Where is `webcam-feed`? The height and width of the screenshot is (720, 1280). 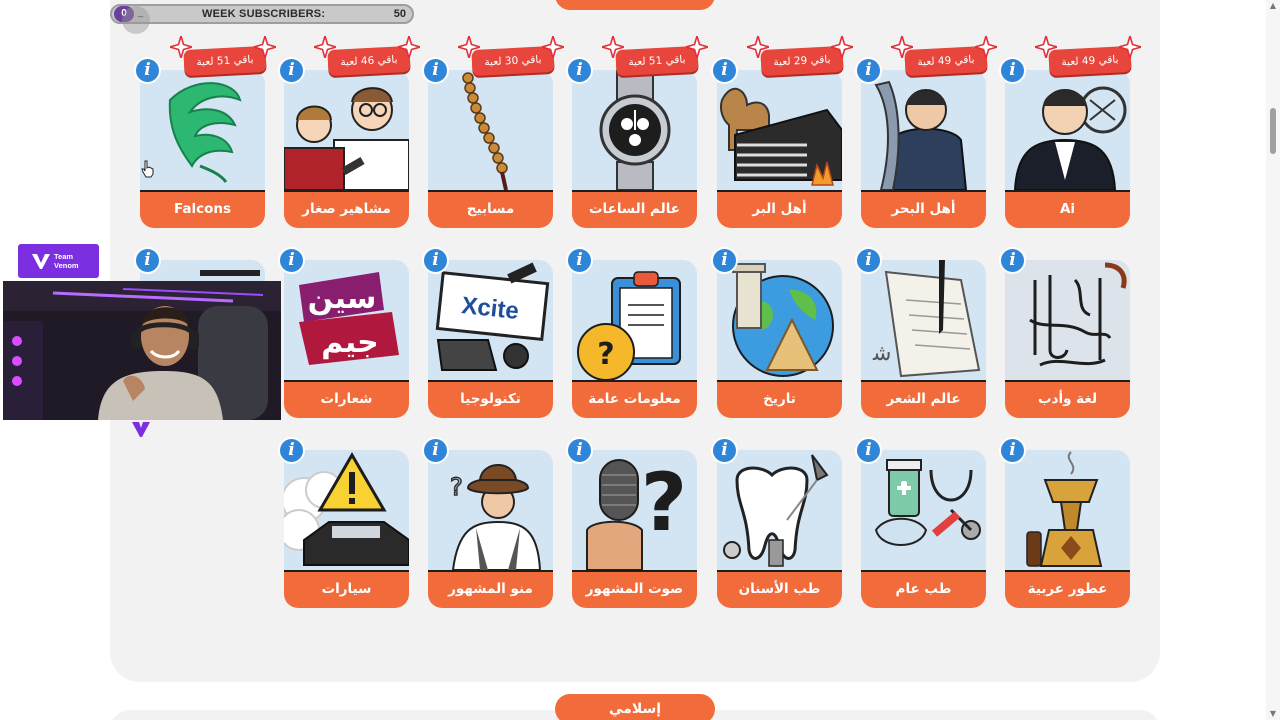 webcam-feed is located at coordinates (142, 350).